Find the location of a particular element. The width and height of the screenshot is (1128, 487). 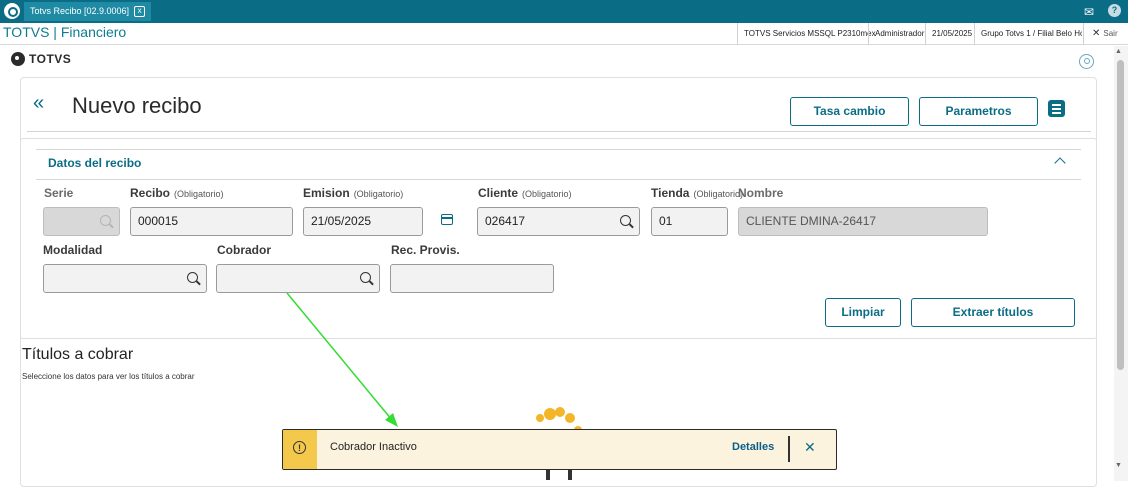

totvs-logo: TOTVS is located at coordinates (41, 59).